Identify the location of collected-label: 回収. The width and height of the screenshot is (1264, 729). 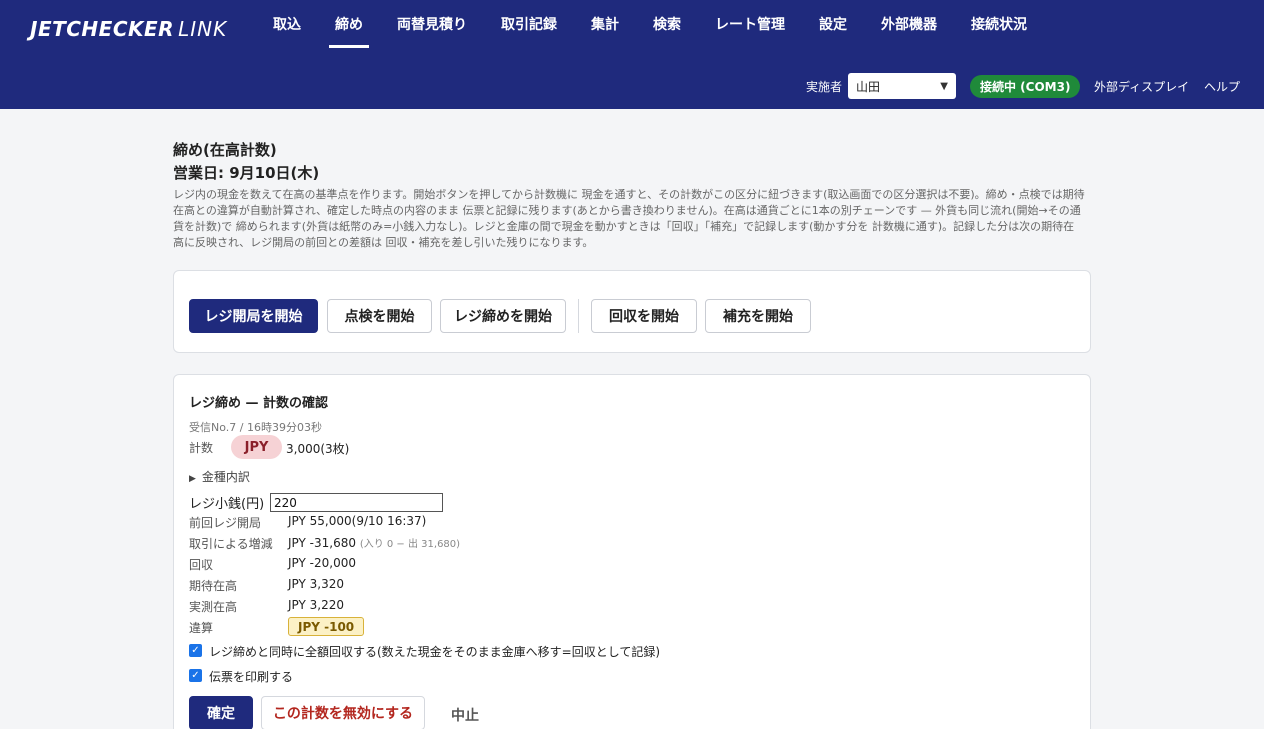
(201, 565).